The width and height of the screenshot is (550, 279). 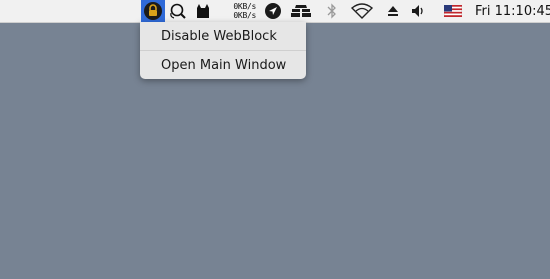 I want to click on wifi-icon, so click(x=362, y=11).